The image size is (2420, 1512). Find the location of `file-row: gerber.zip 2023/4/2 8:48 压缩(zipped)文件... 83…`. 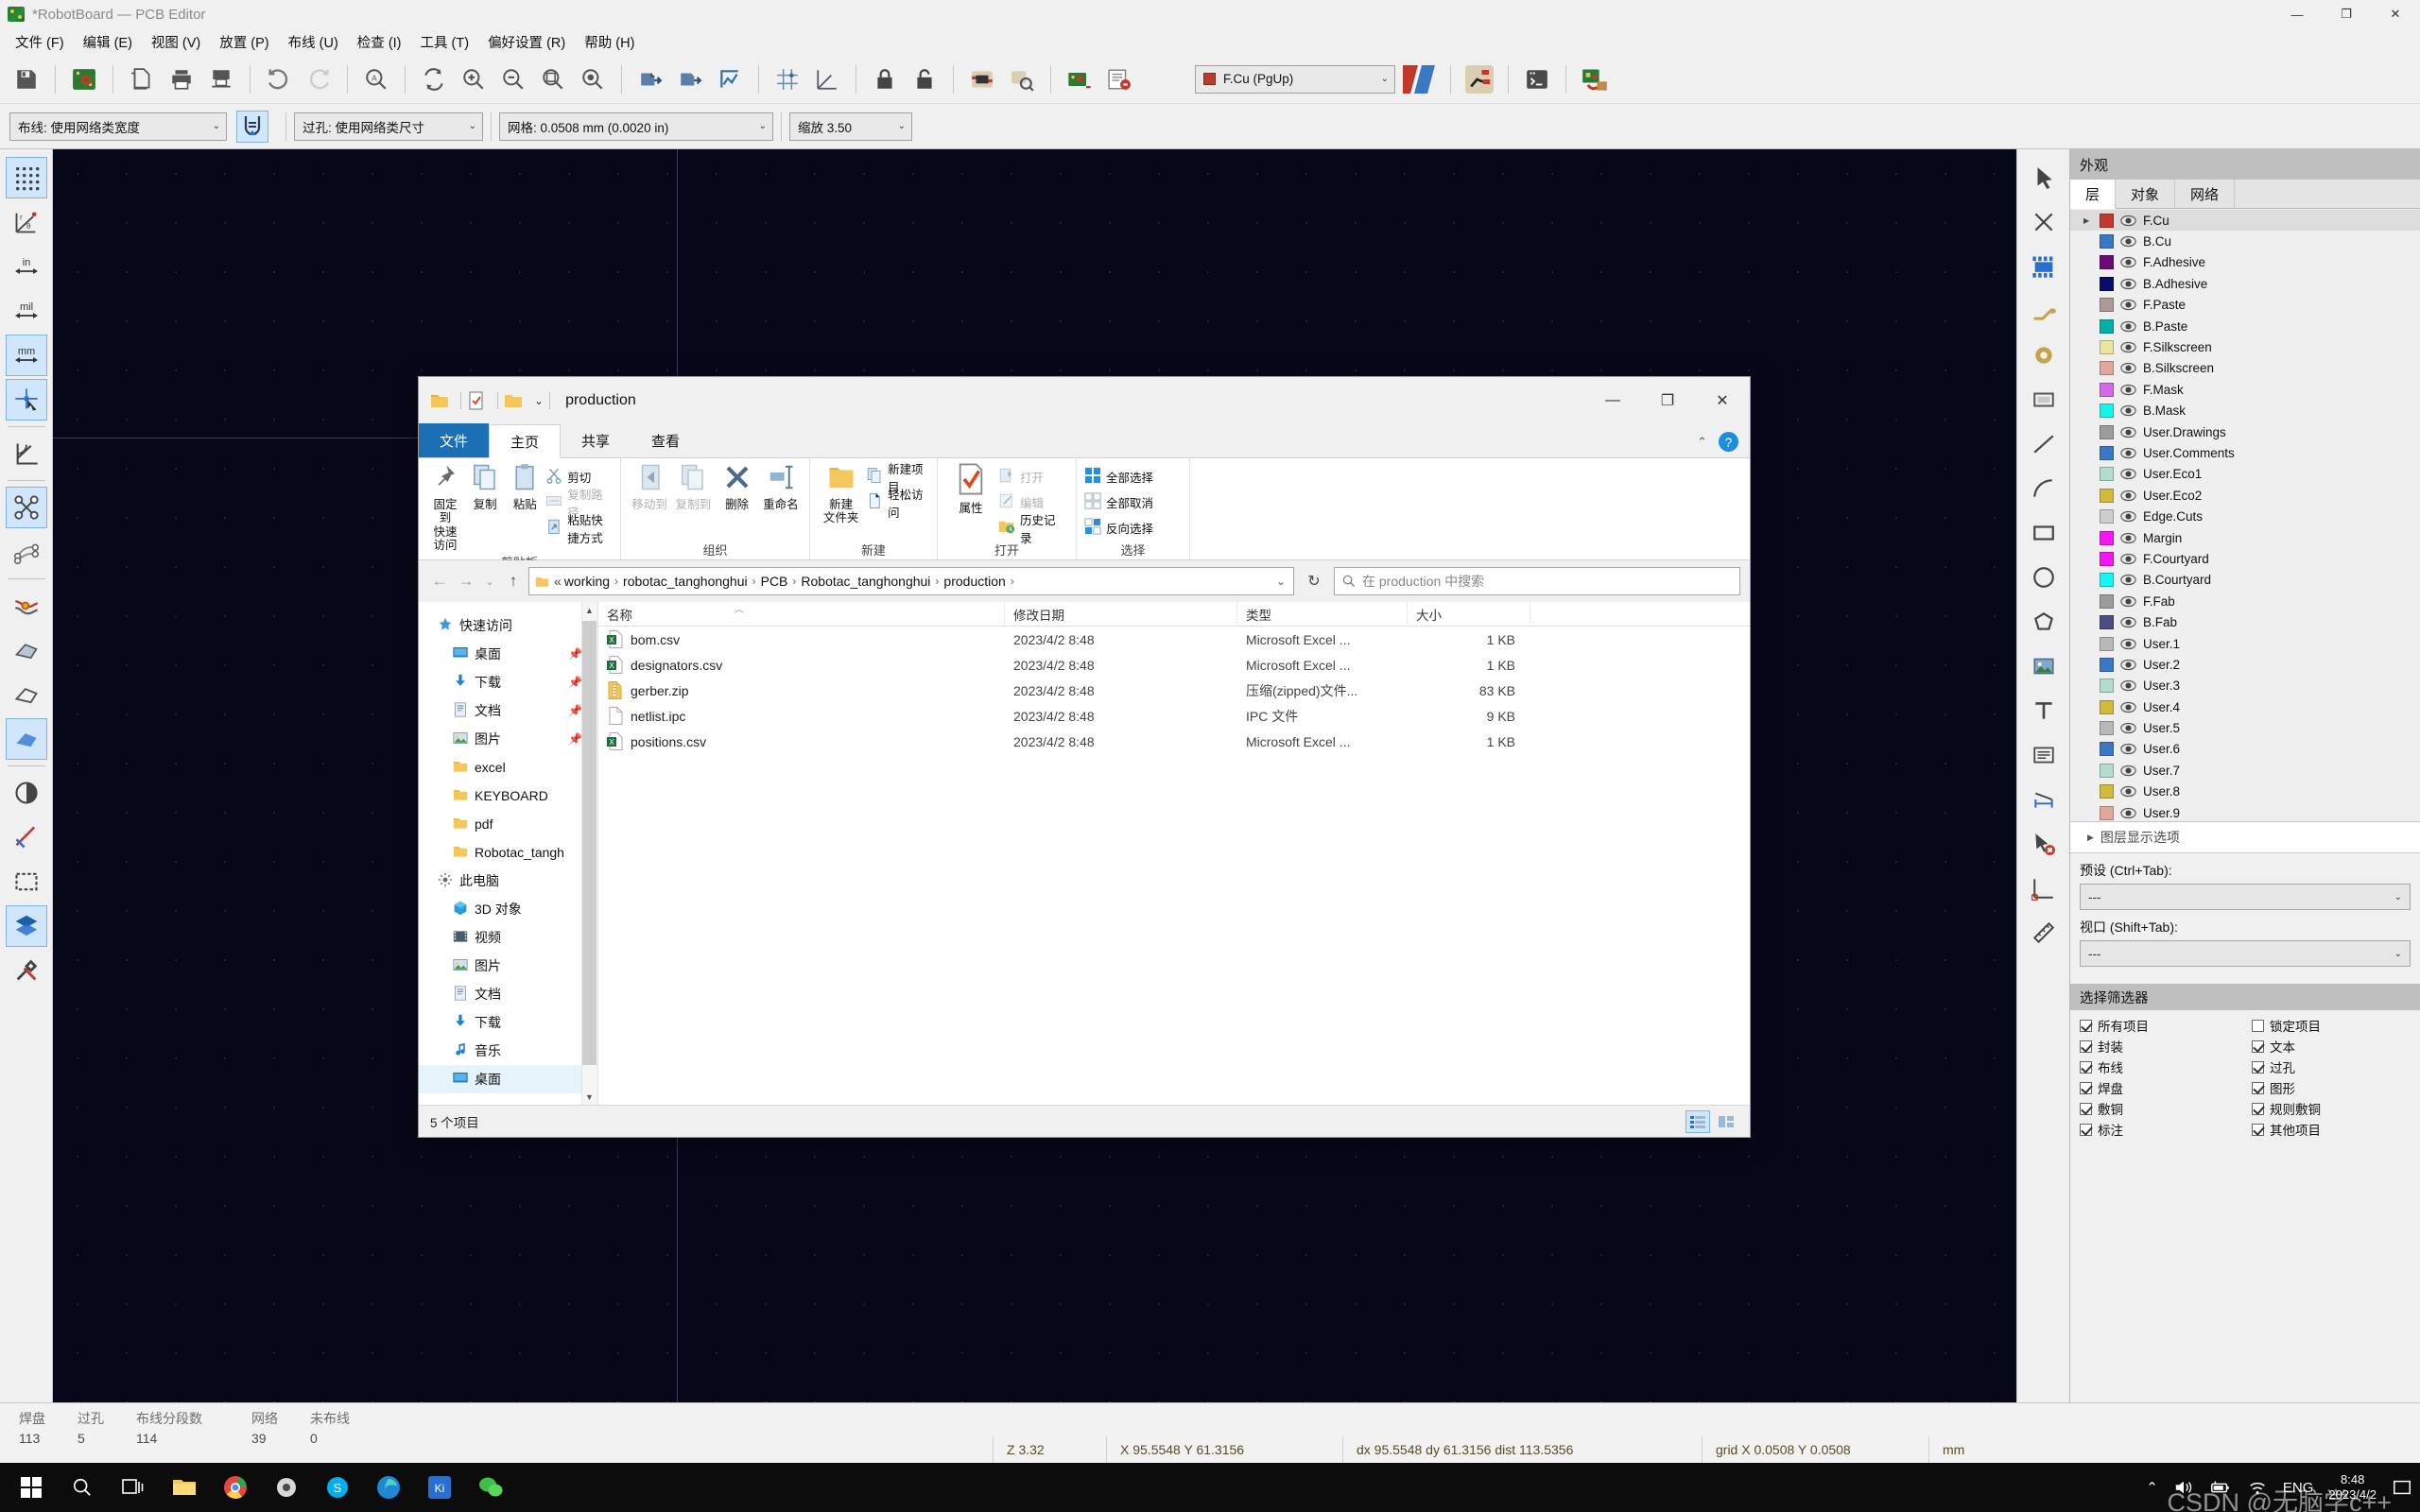

file-row: gerber.zip 2023/4/2 8:48 压缩(zipped)文件... 83… is located at coordinates (1174, 690).